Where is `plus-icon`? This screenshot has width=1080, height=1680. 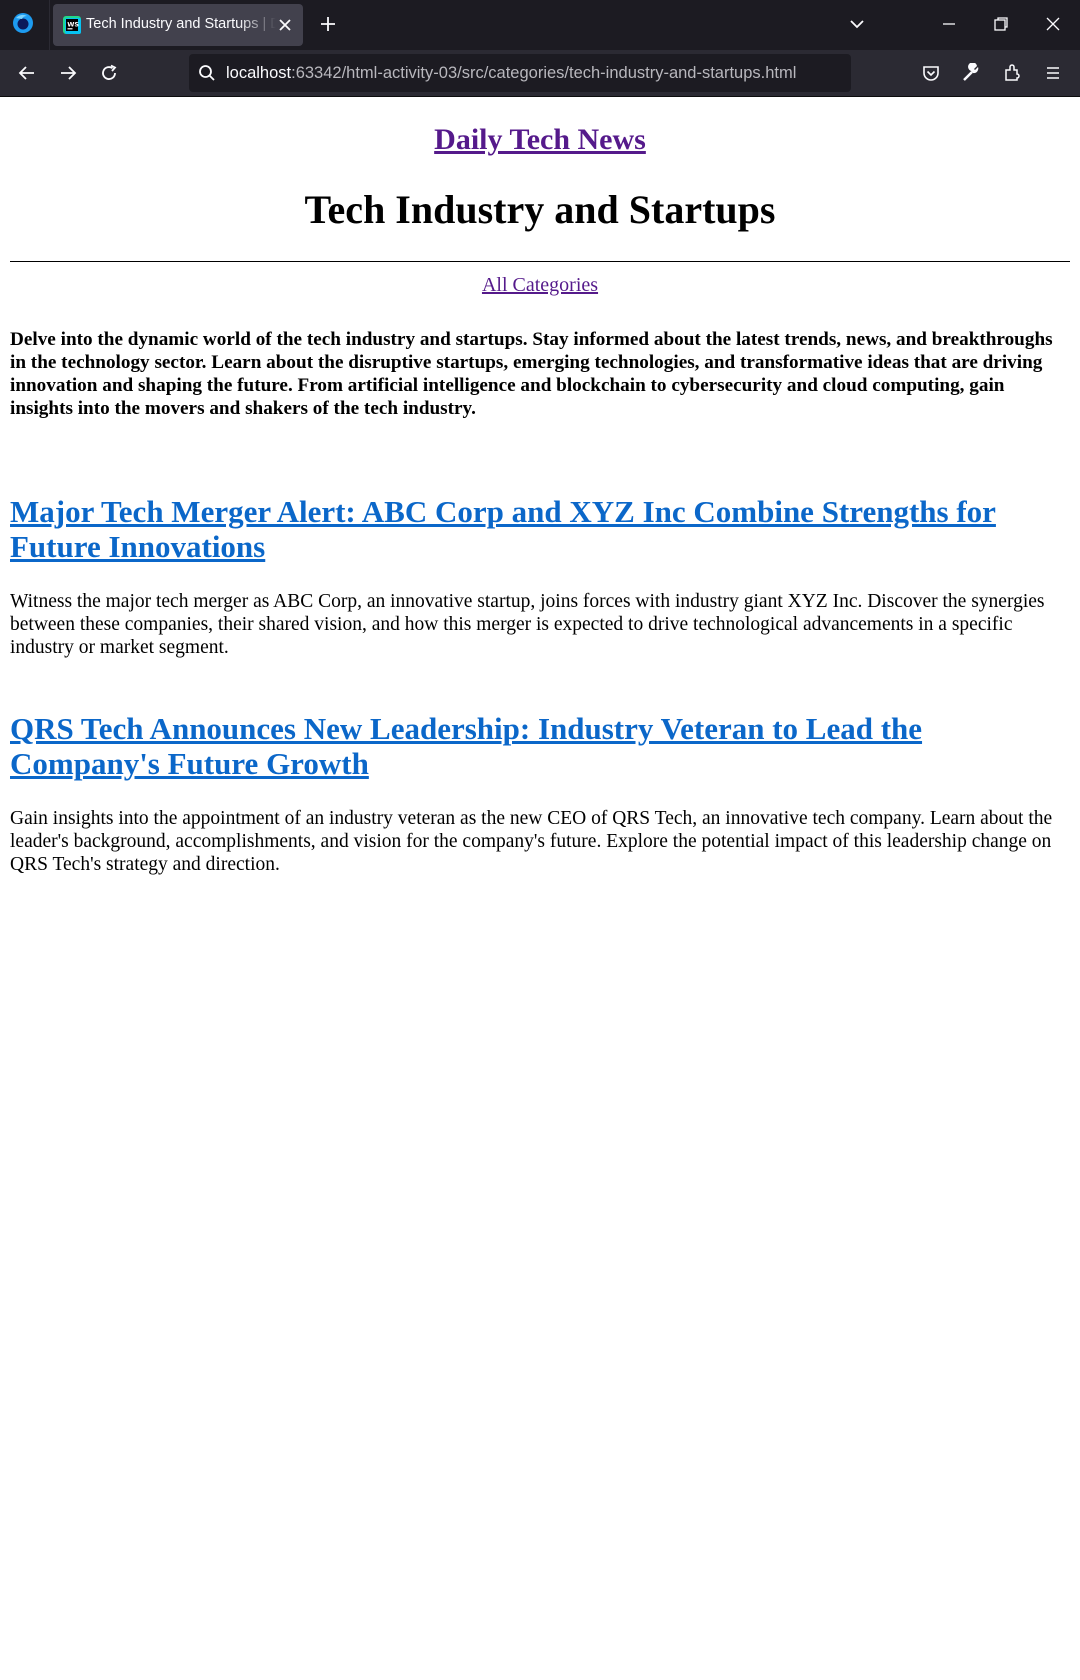
plus-icon is located at coordinates (328, 24).